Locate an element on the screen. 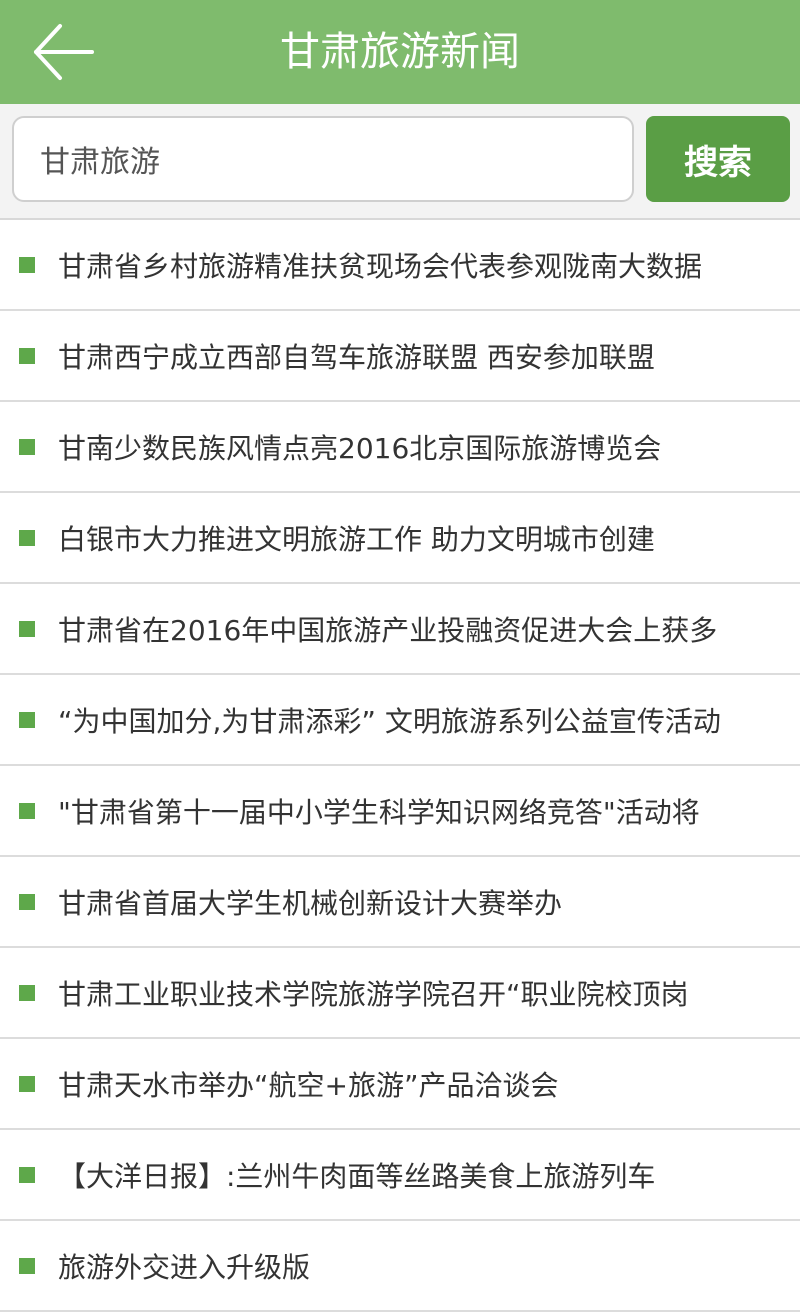 The image size is (800, 1312). news-item: 【大洋日报】:兰州牛肉面等丝路美食上旅游列车 is located at coordinates (400, 1175).